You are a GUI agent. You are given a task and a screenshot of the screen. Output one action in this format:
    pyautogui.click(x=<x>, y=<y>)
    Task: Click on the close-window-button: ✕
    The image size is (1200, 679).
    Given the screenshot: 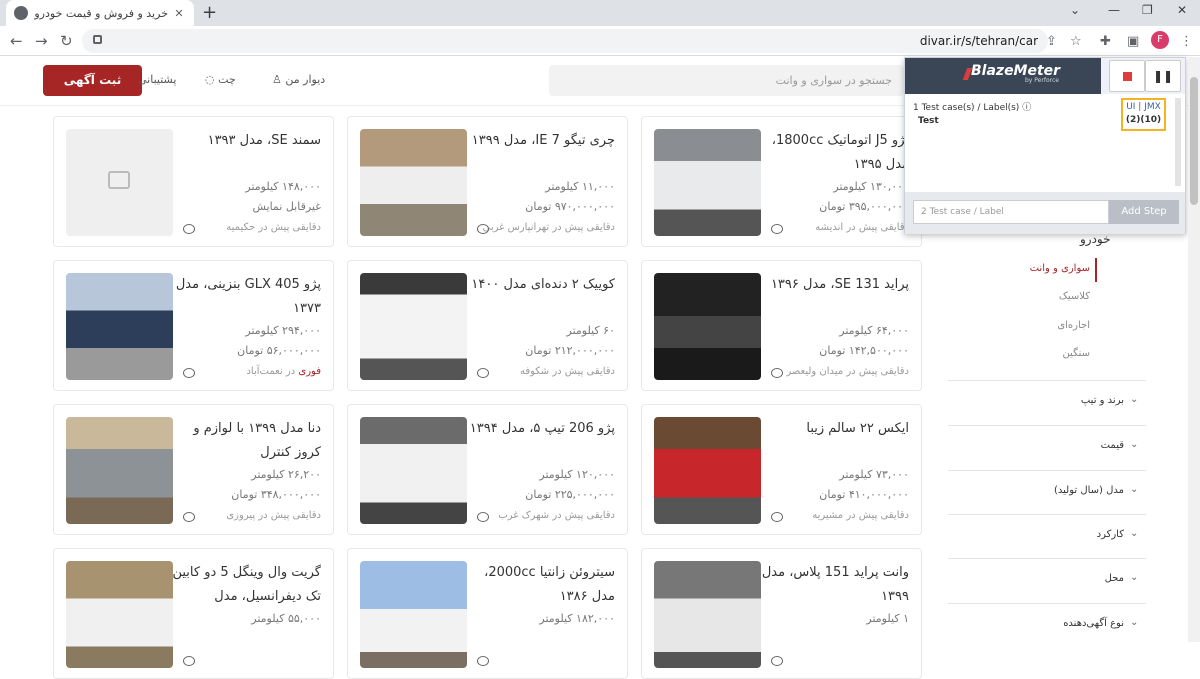 What is the action you would take?
    pyautogui.click(x=1182, y=10)
    